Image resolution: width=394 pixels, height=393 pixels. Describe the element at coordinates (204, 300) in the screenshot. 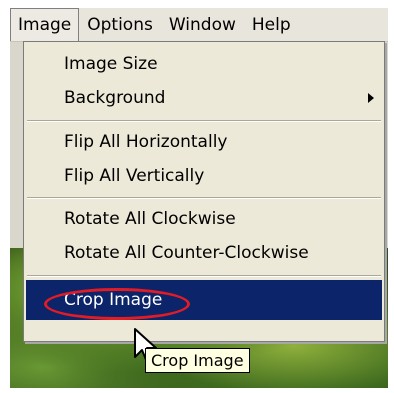

I see `menu-item-crop-image: Crop Image` at that location.